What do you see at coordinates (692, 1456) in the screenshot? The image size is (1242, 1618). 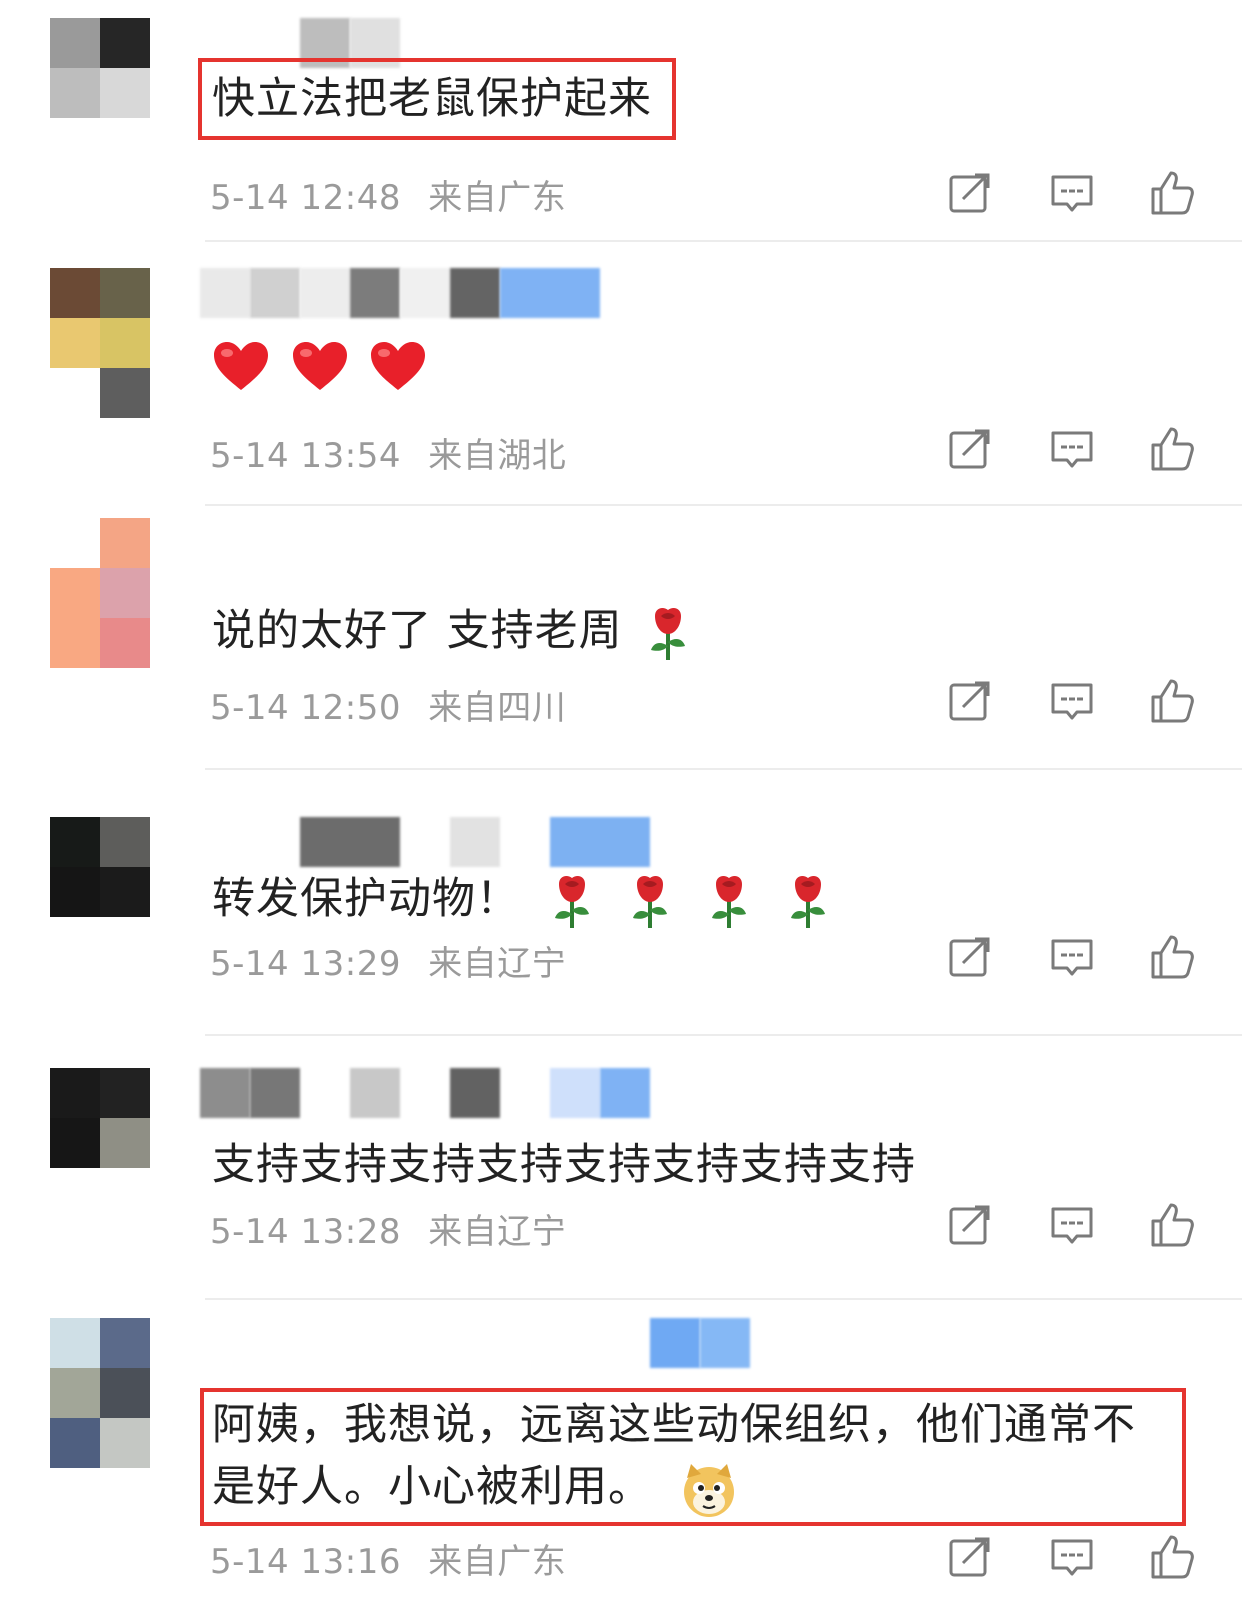 I see `comment-text: 阿姨，我想说，远离这些动保组织，他们通常不是好人。小心被利用。` at bounding box center [692, 1456].